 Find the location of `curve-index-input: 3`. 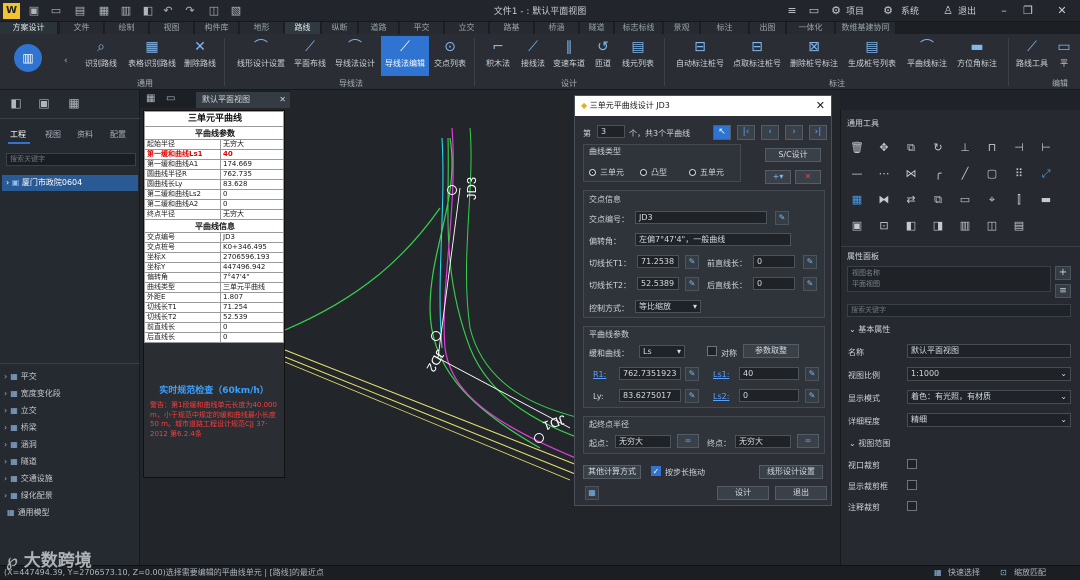

curve-index-input: 3 is located at coordinates (611, 131).